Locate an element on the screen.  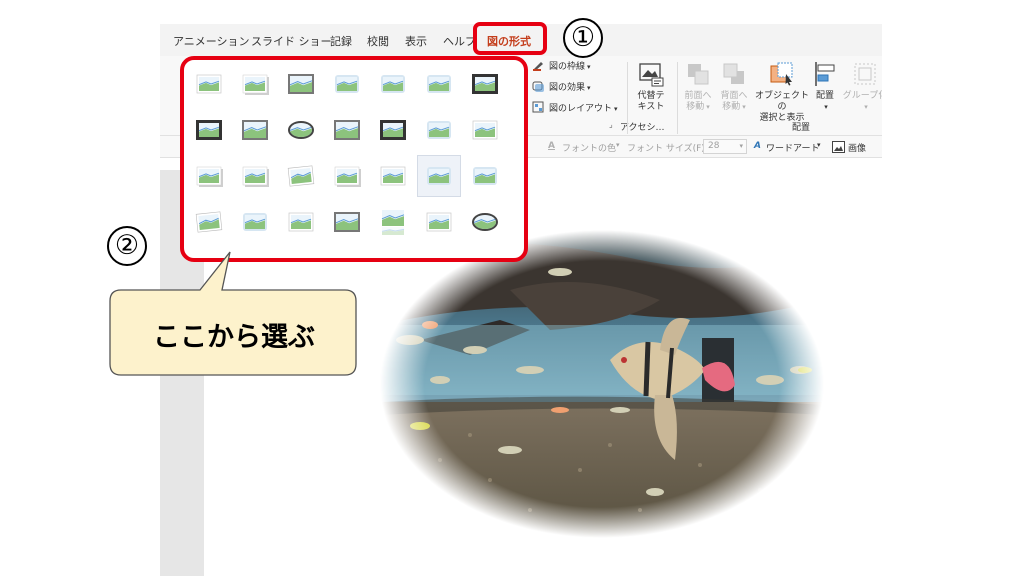
arrange-group-label: 配置 is located at coordinates (801, 128).